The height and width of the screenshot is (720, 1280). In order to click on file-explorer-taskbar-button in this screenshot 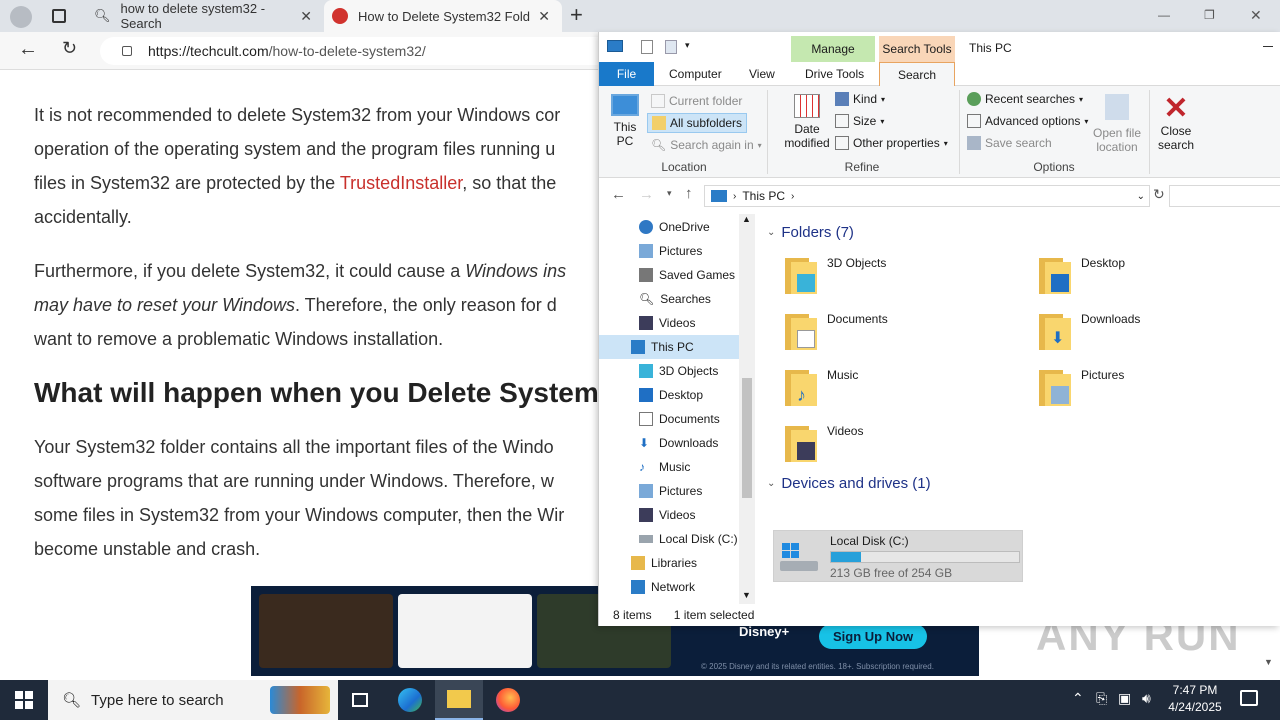, I will do `click(459, 700)`.